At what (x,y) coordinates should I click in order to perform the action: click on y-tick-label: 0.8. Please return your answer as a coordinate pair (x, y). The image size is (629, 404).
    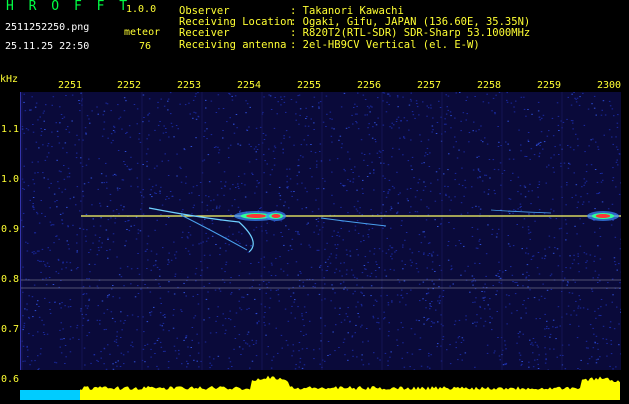
    Looking at the image, I should click on (10, 279).